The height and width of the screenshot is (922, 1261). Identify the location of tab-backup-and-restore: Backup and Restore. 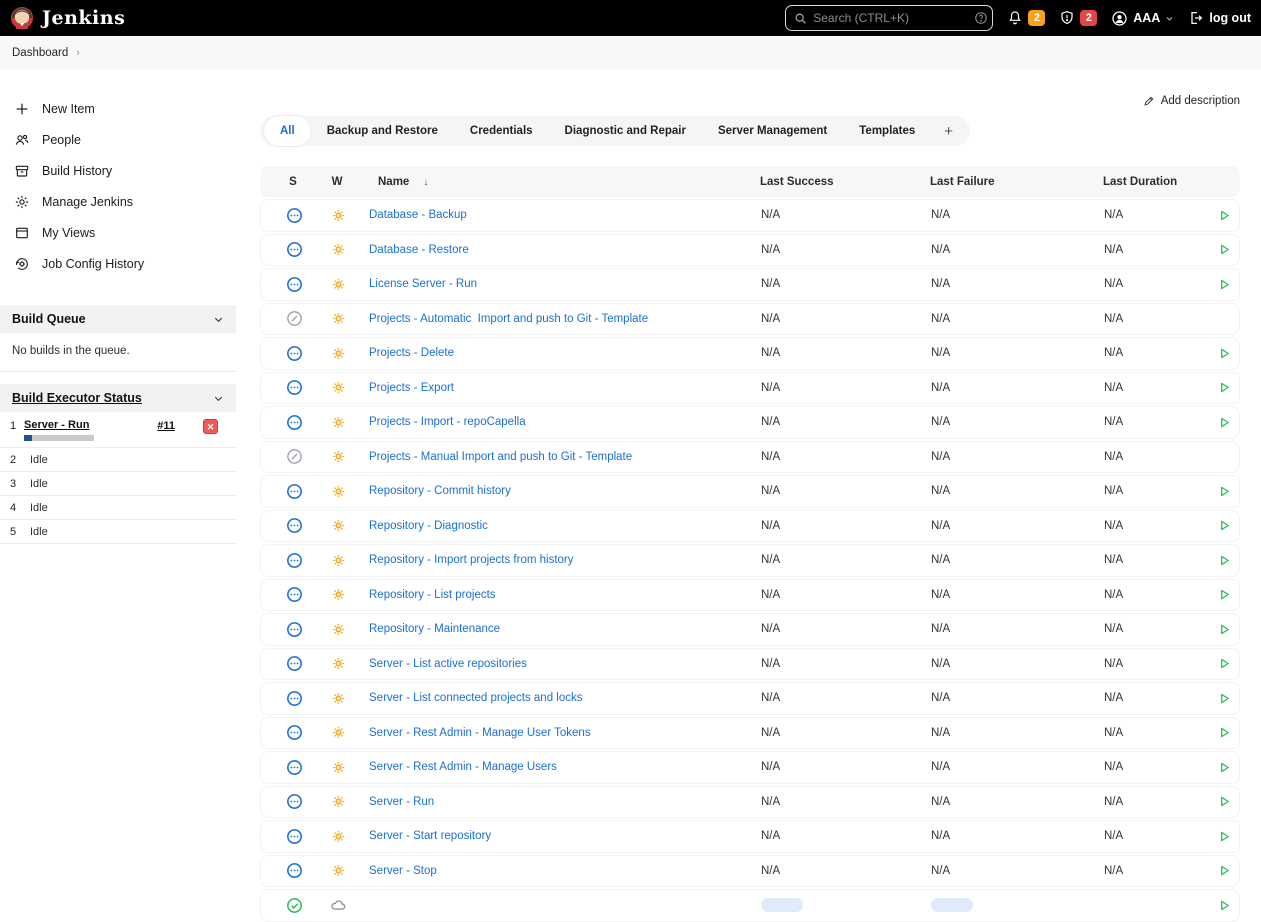
(382, 131).